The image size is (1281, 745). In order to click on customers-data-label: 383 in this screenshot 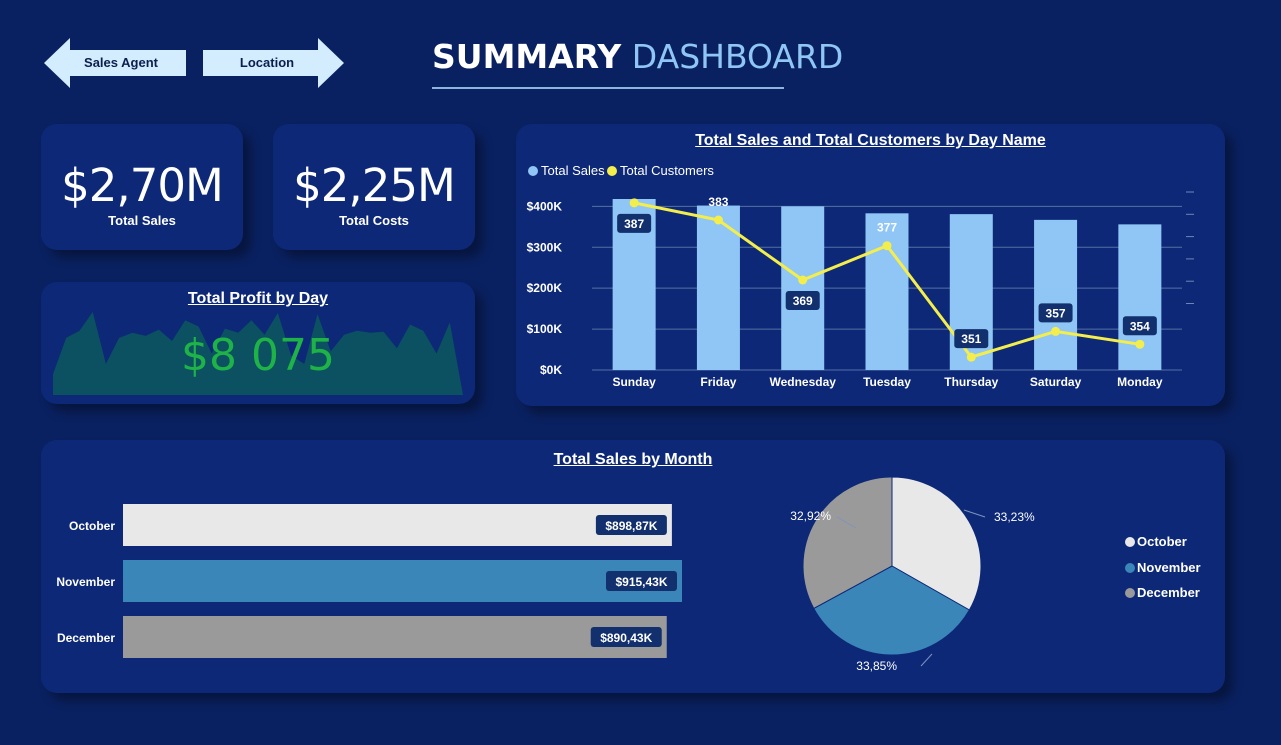, I will do `click(718, 202)`.